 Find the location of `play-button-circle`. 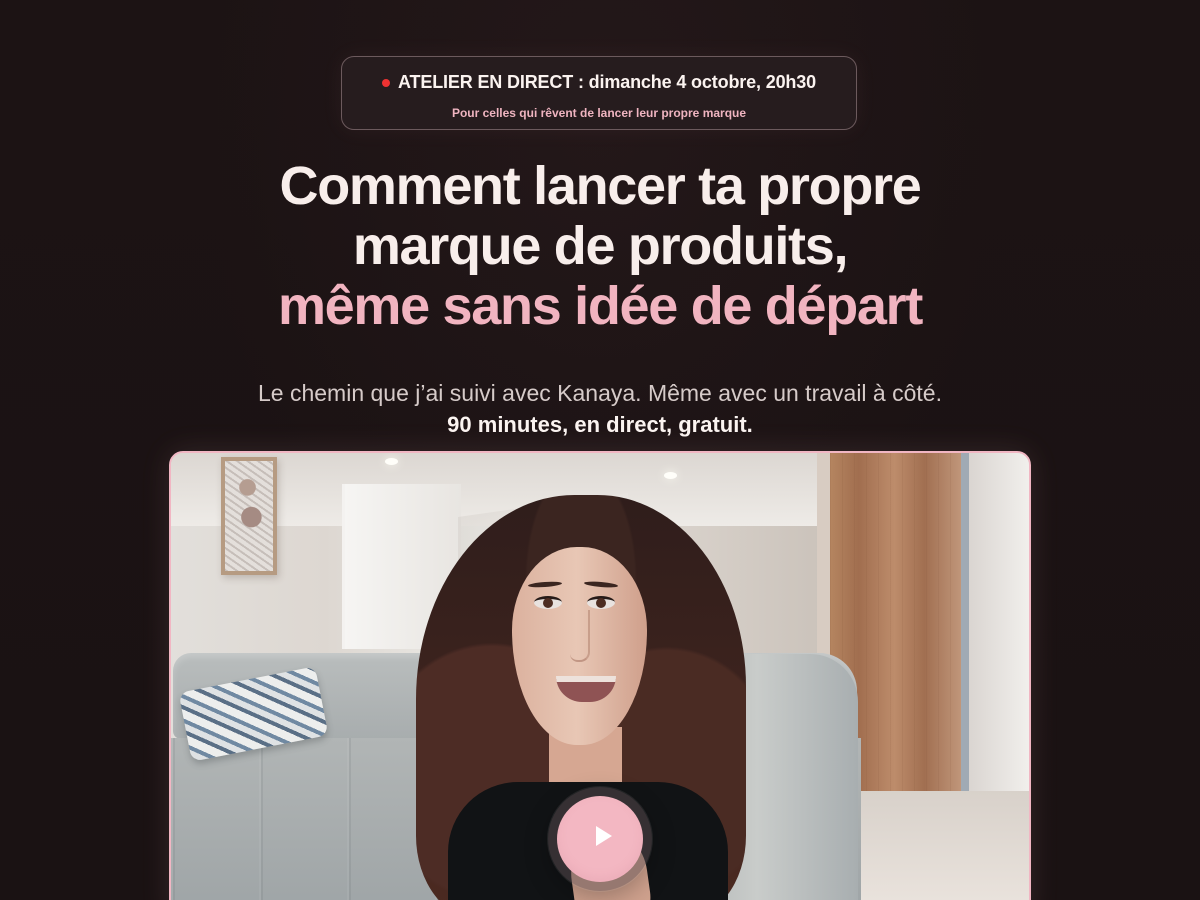

play-button-circle is located at coordinates (600, 839).